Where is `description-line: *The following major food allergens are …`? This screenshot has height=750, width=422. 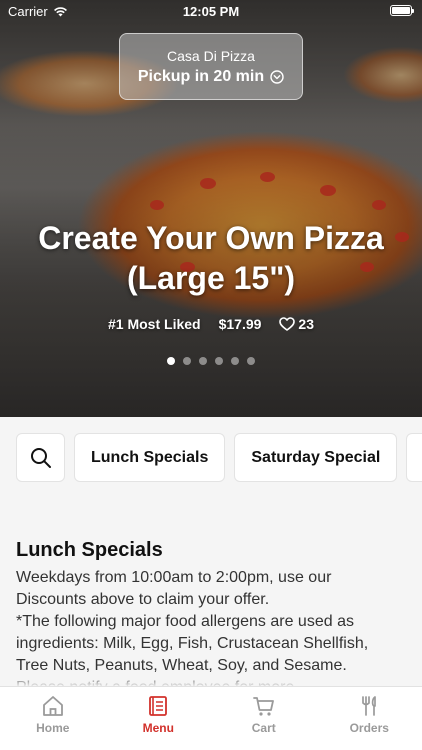 description-line: *The following major food allergens are … is located at coordinates (185, 621).